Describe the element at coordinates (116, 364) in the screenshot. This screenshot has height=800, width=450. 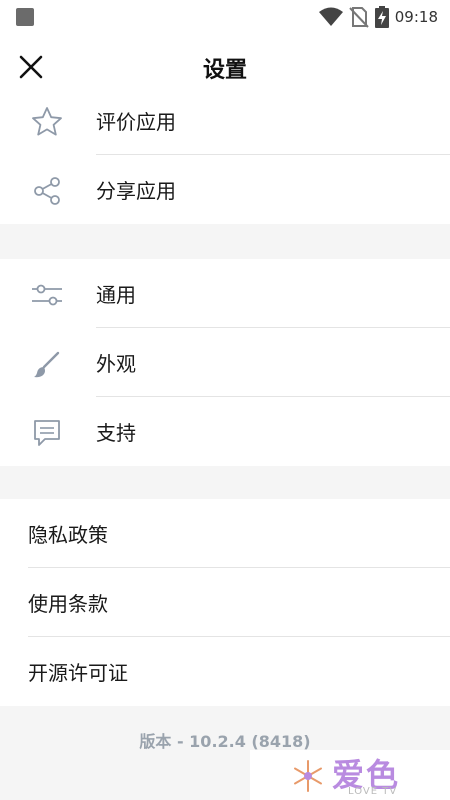
I see `appearance-label: 外观` at that location.